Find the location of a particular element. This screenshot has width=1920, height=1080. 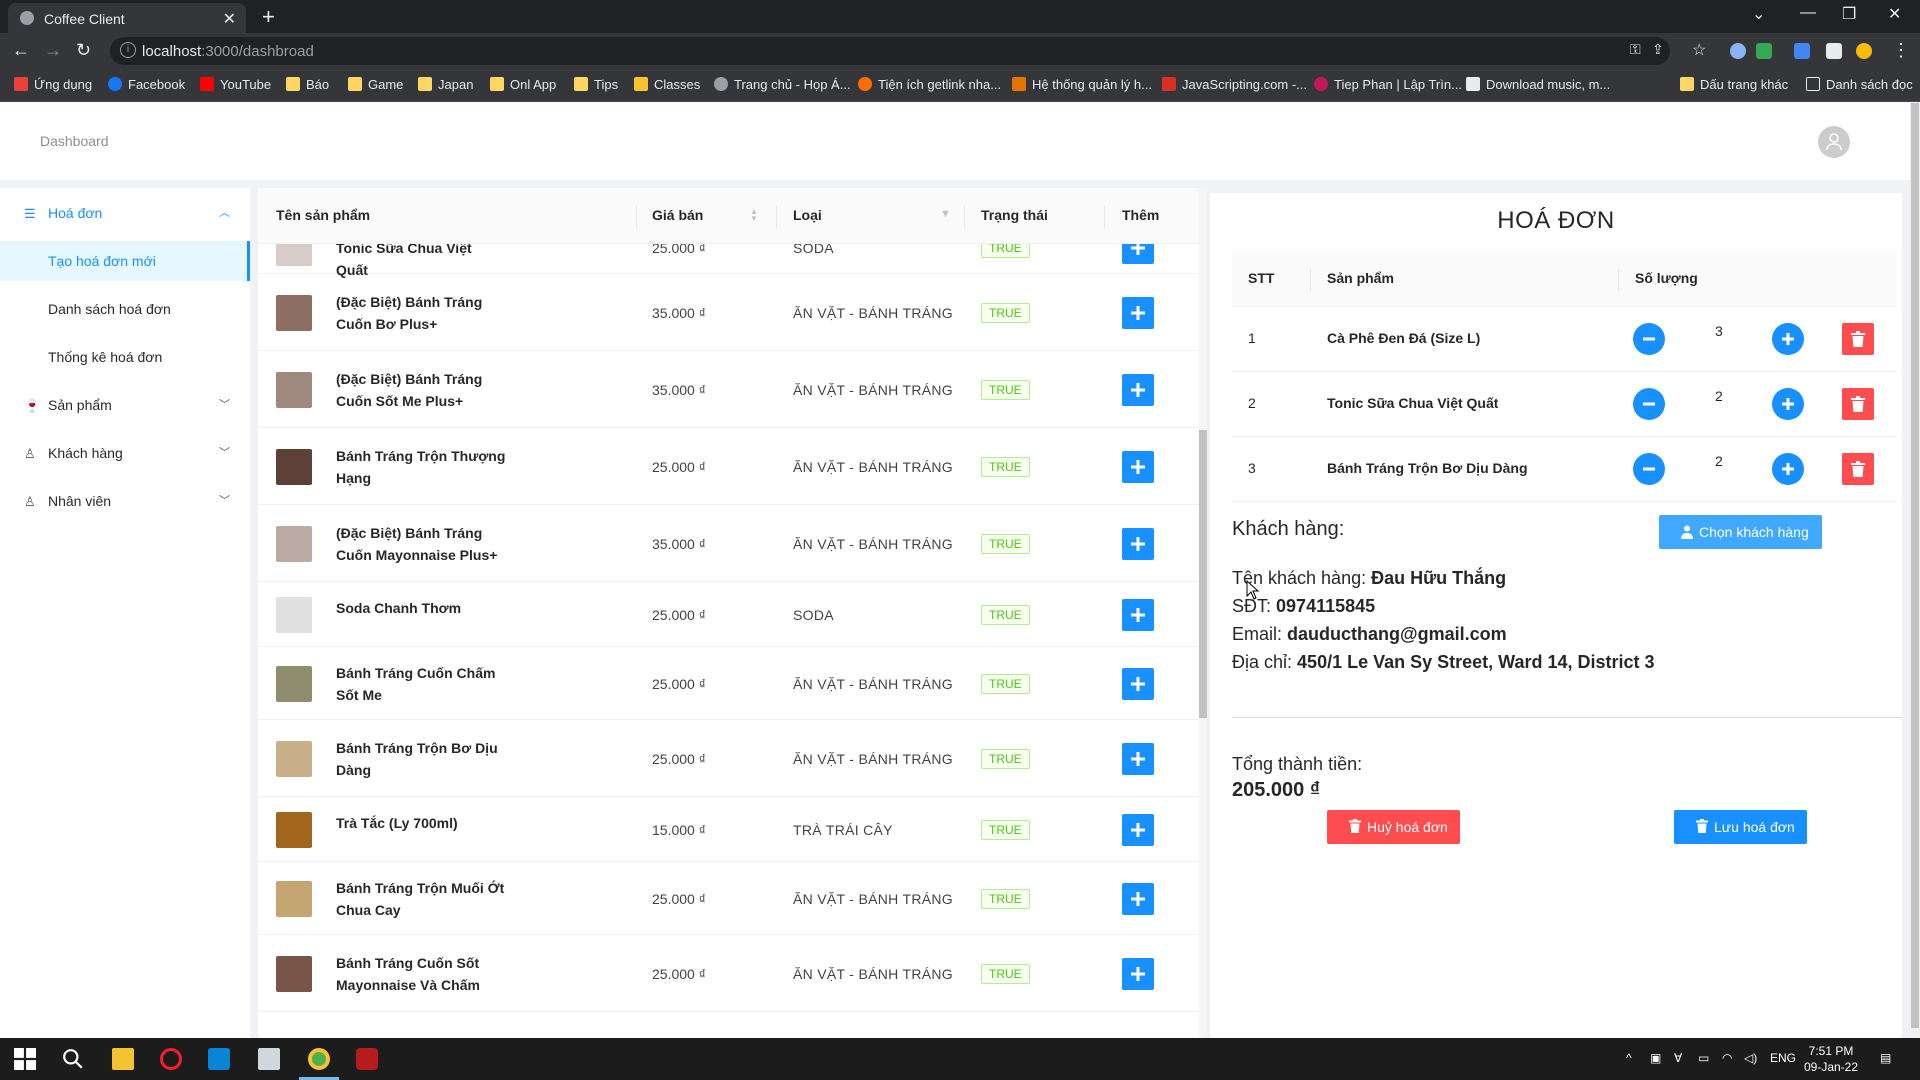

sidebar-item-invoice-stats: Thống kê hoá đơn is located at coordinates (125, 357).